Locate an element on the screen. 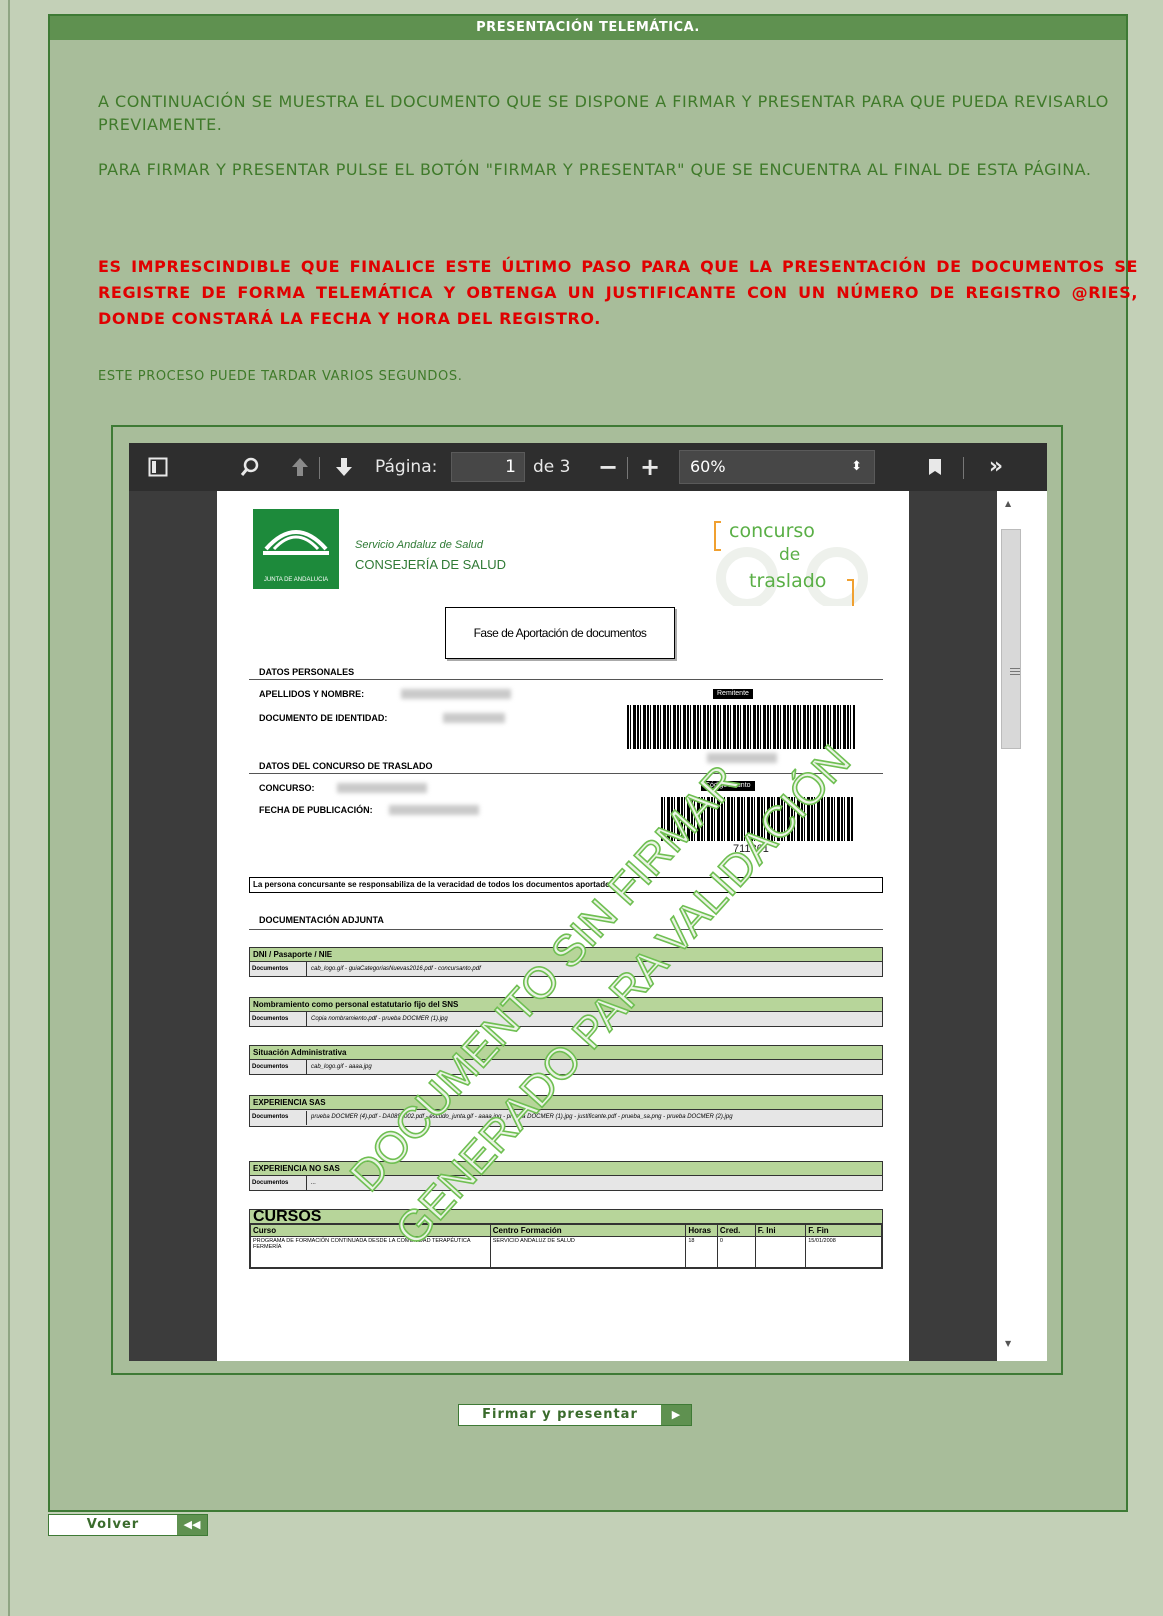 The height and width of the screenshot is (1616, 1163). name-label: APELLIDOS Y NOMBRE: is located at coordinates (312, 694).